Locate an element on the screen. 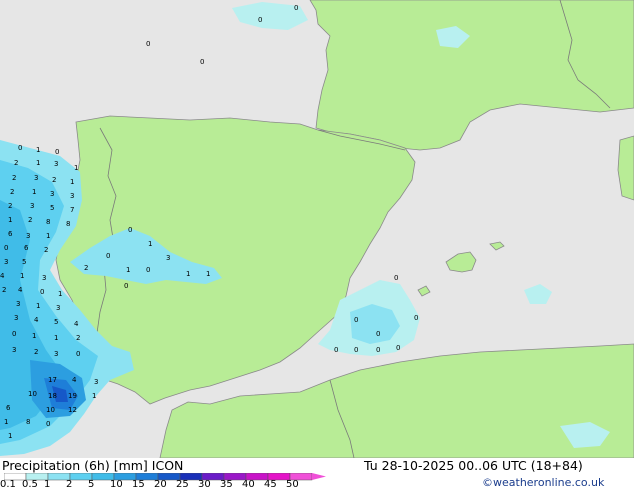  legend-tick-label: 30 is located at coordinates (204, 484).